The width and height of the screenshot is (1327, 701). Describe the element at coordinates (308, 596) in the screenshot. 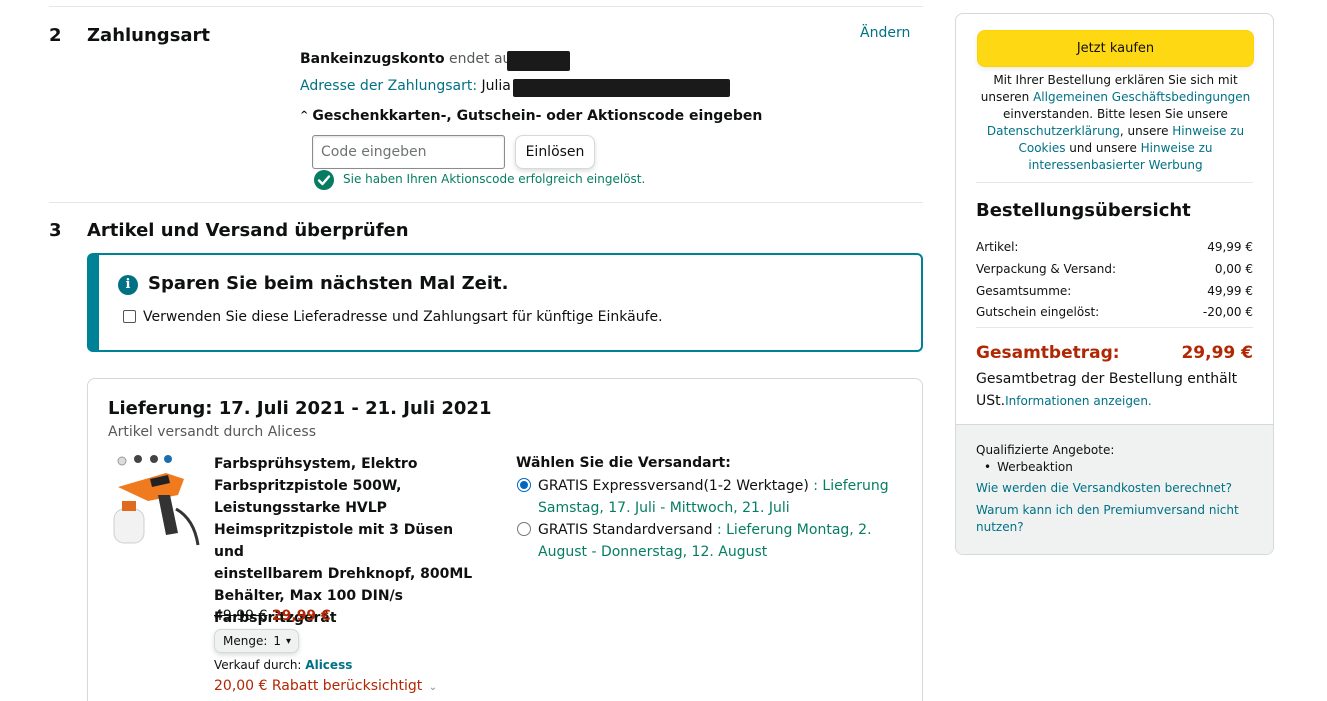

I see `product-title-line: Behälter, Max 100 DIN/s` at that location.